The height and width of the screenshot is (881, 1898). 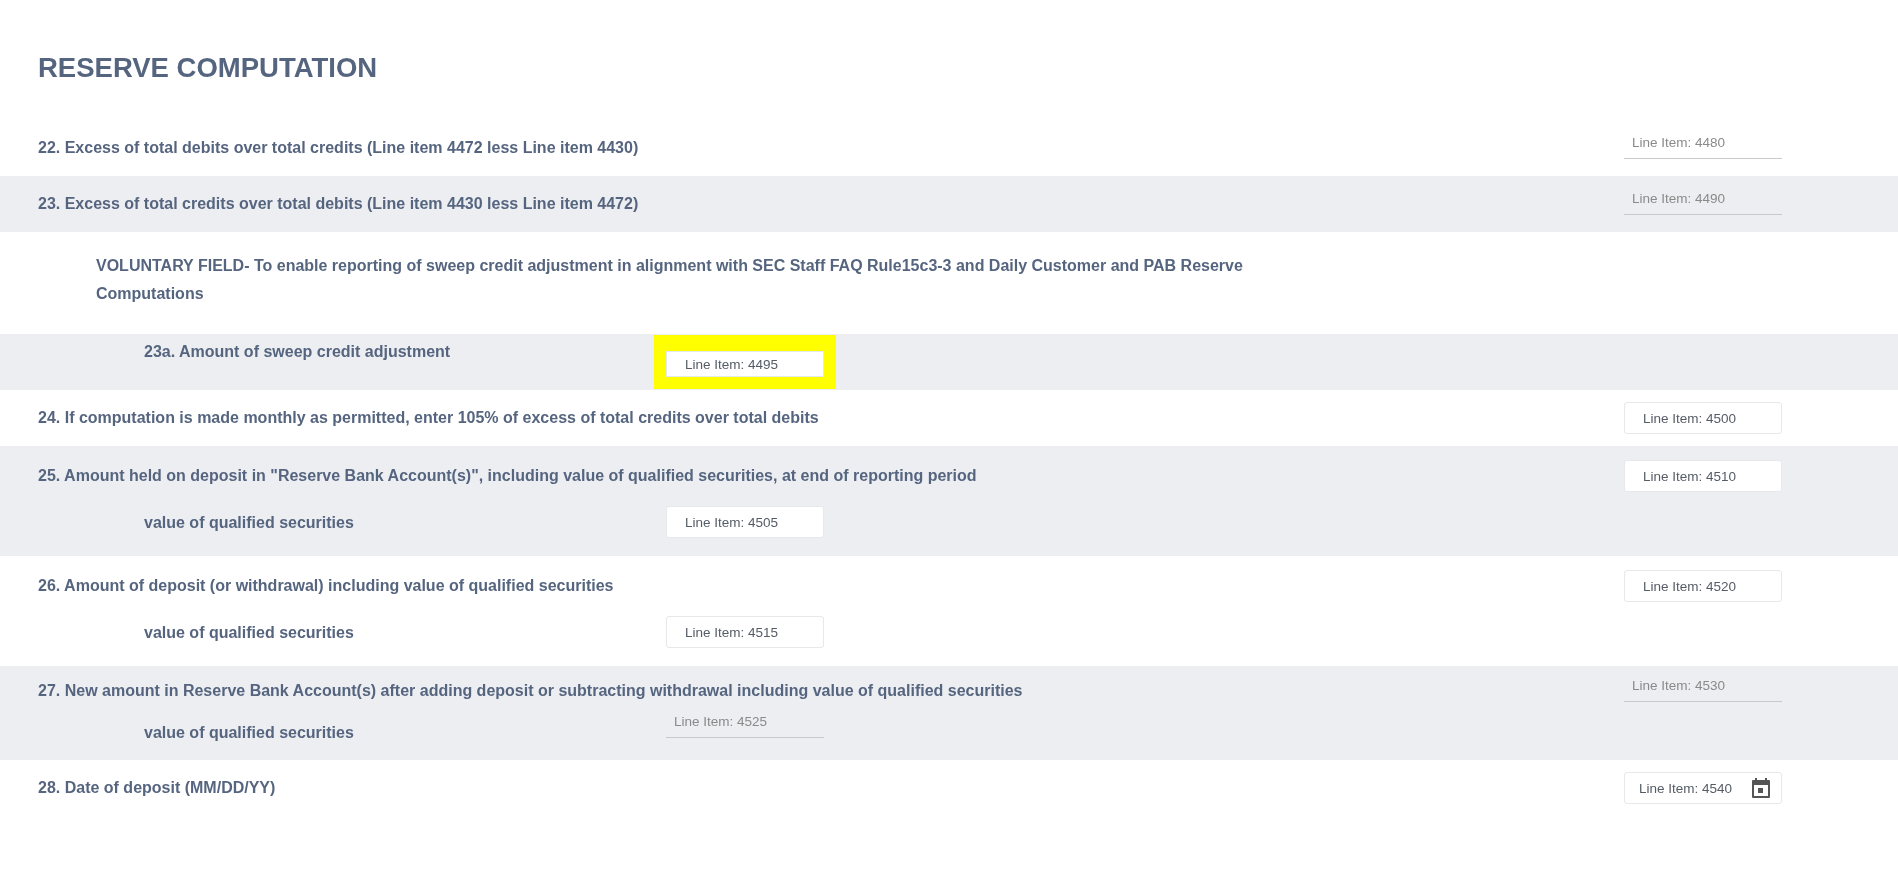 I want to click on item-label: 28. Date of deposit (MM/DD/YY), so click(x=157, y=788).